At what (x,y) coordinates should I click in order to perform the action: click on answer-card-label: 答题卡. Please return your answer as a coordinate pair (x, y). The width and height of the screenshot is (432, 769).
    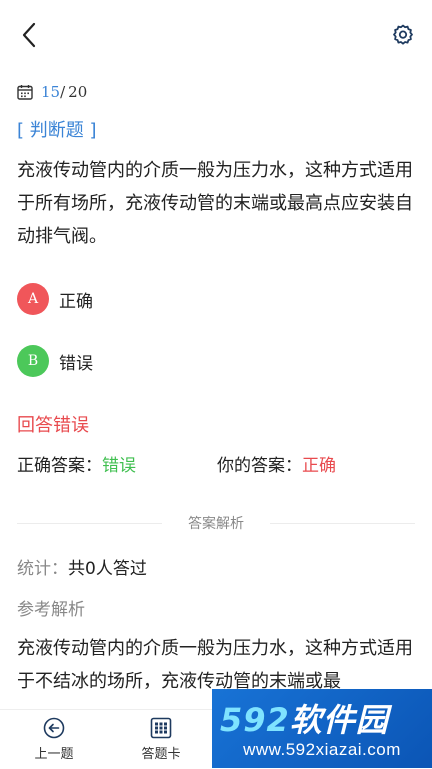
    Looking at the image, I should click on (161, 754).